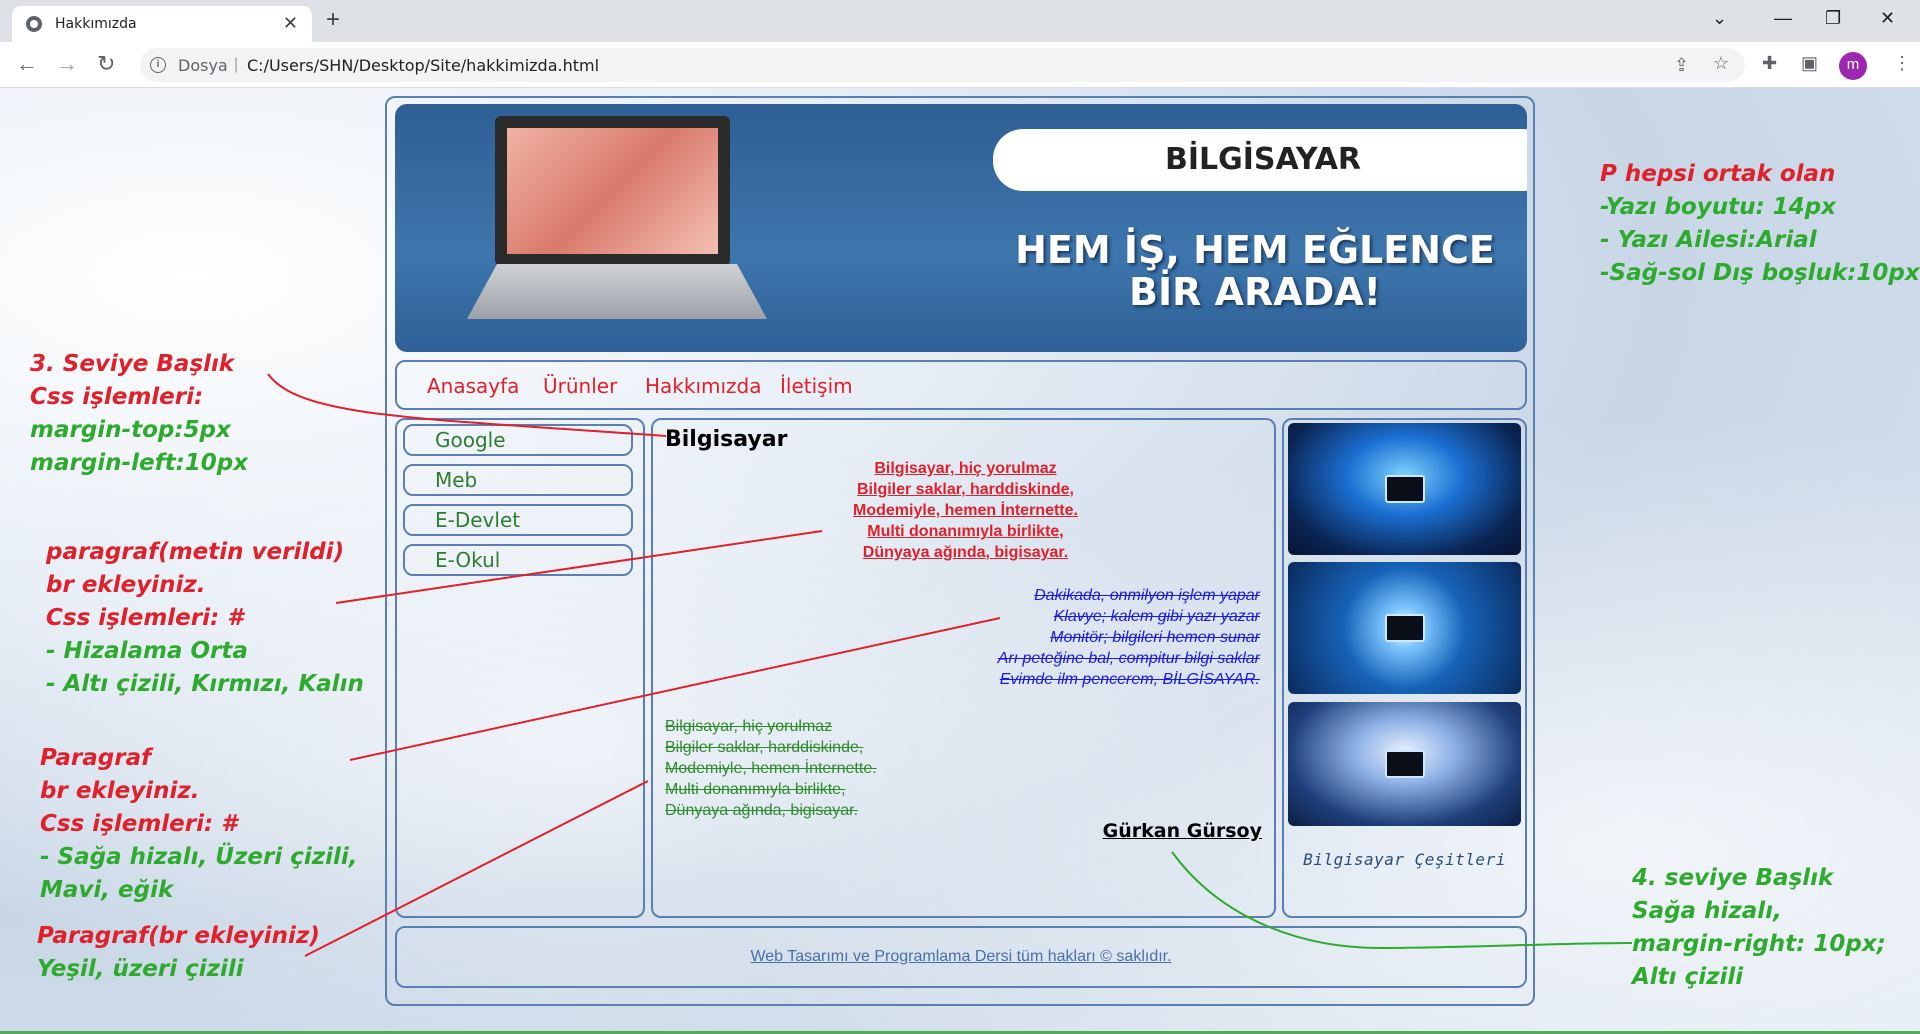 The width and height of the screenshot is (1920, 1034). I want to click on globe-icon, so click(34, 24).